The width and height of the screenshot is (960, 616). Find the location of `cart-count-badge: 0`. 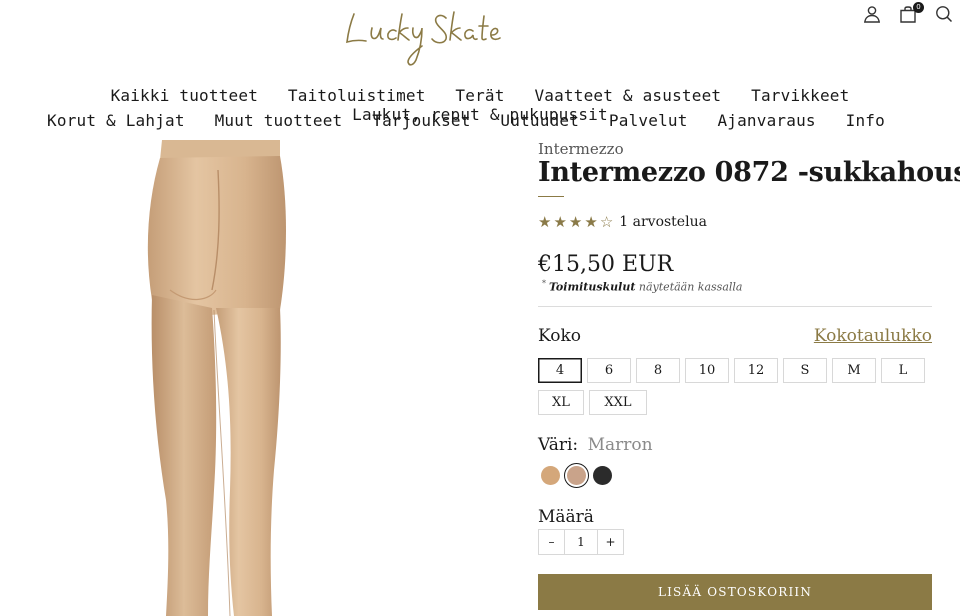

cart-count-badge: 0 is located at coordinates (918, 7).